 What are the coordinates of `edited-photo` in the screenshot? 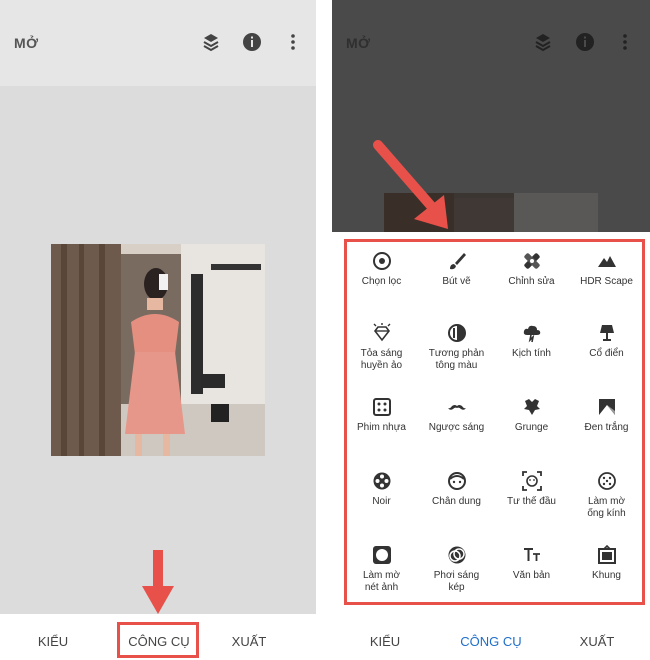 It's located at (158, 350).